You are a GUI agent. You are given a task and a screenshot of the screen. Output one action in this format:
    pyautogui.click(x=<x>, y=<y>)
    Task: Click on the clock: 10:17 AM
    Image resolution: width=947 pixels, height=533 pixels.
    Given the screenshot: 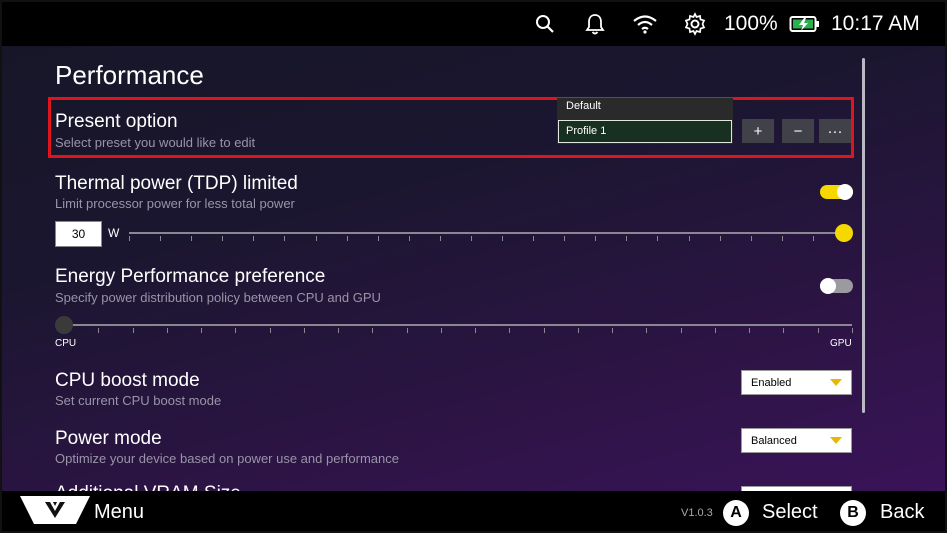 What is the action you would take?
    pyautogui.click(x=875, y=23)
    